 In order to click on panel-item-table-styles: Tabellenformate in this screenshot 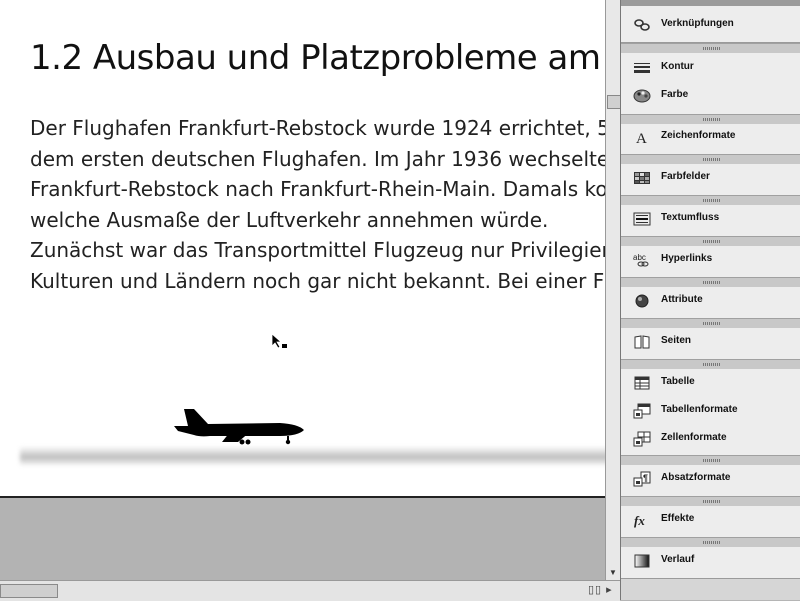, I will do `click(710, 411)`.